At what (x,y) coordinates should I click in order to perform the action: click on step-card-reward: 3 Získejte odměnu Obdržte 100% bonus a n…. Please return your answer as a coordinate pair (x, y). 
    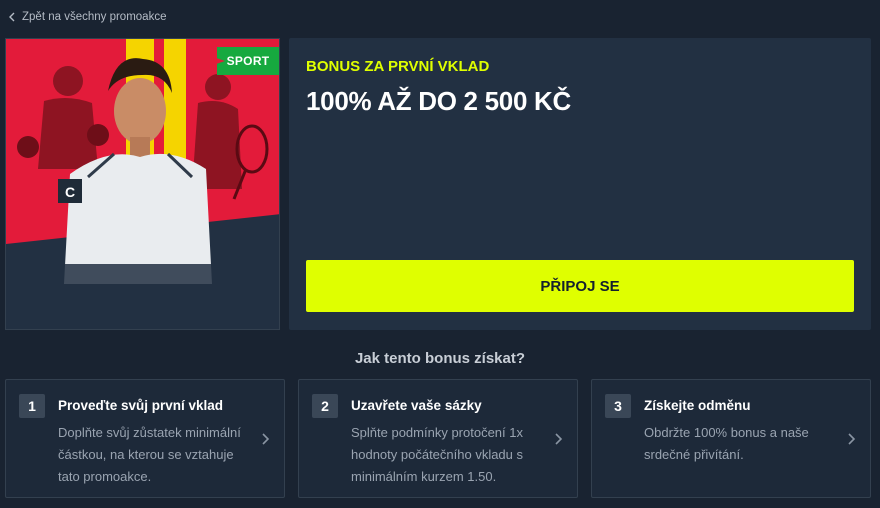
    Looking at the image, I should click on (731, 438).